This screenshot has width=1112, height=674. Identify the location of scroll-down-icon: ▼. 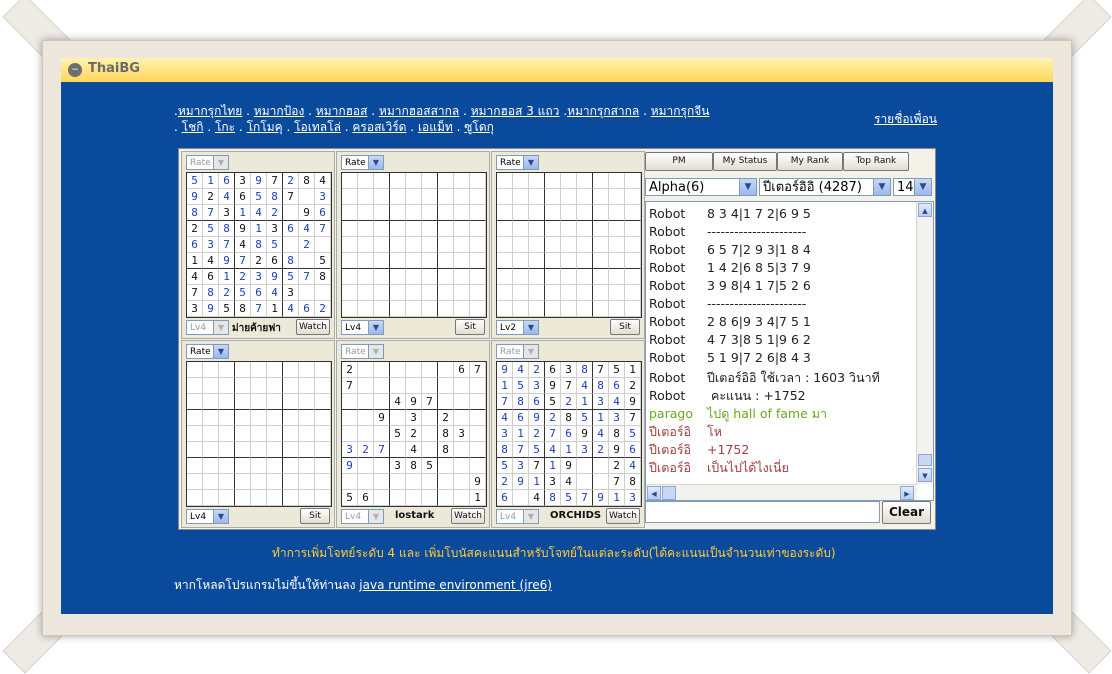
(925, 475).